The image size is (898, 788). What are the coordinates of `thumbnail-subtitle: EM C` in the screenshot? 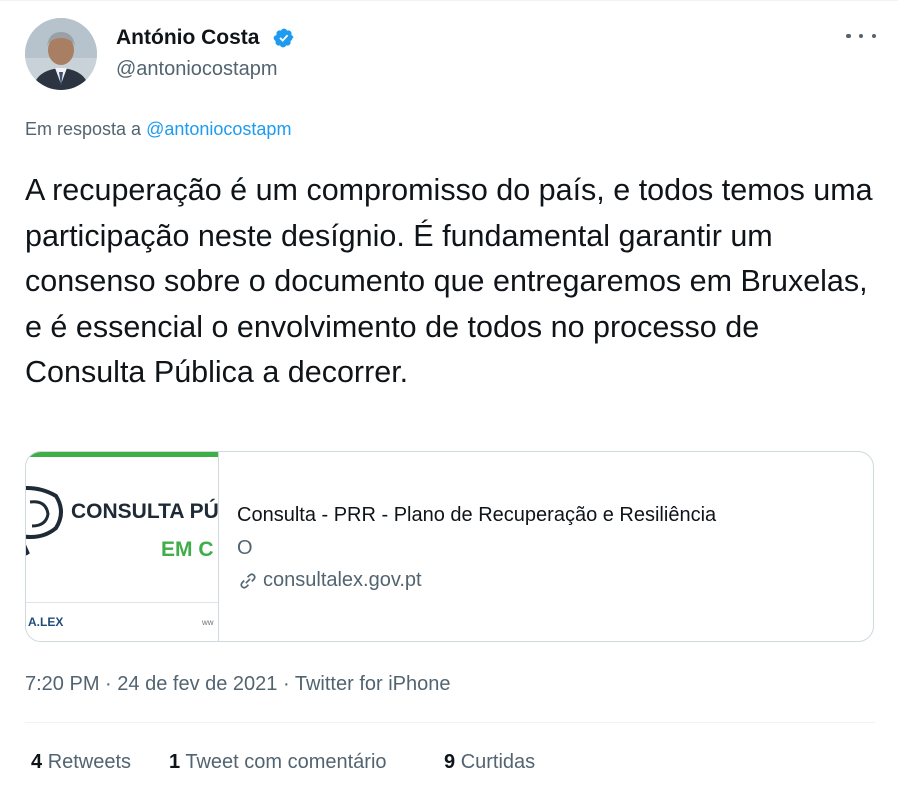 It's located at (187, 549).